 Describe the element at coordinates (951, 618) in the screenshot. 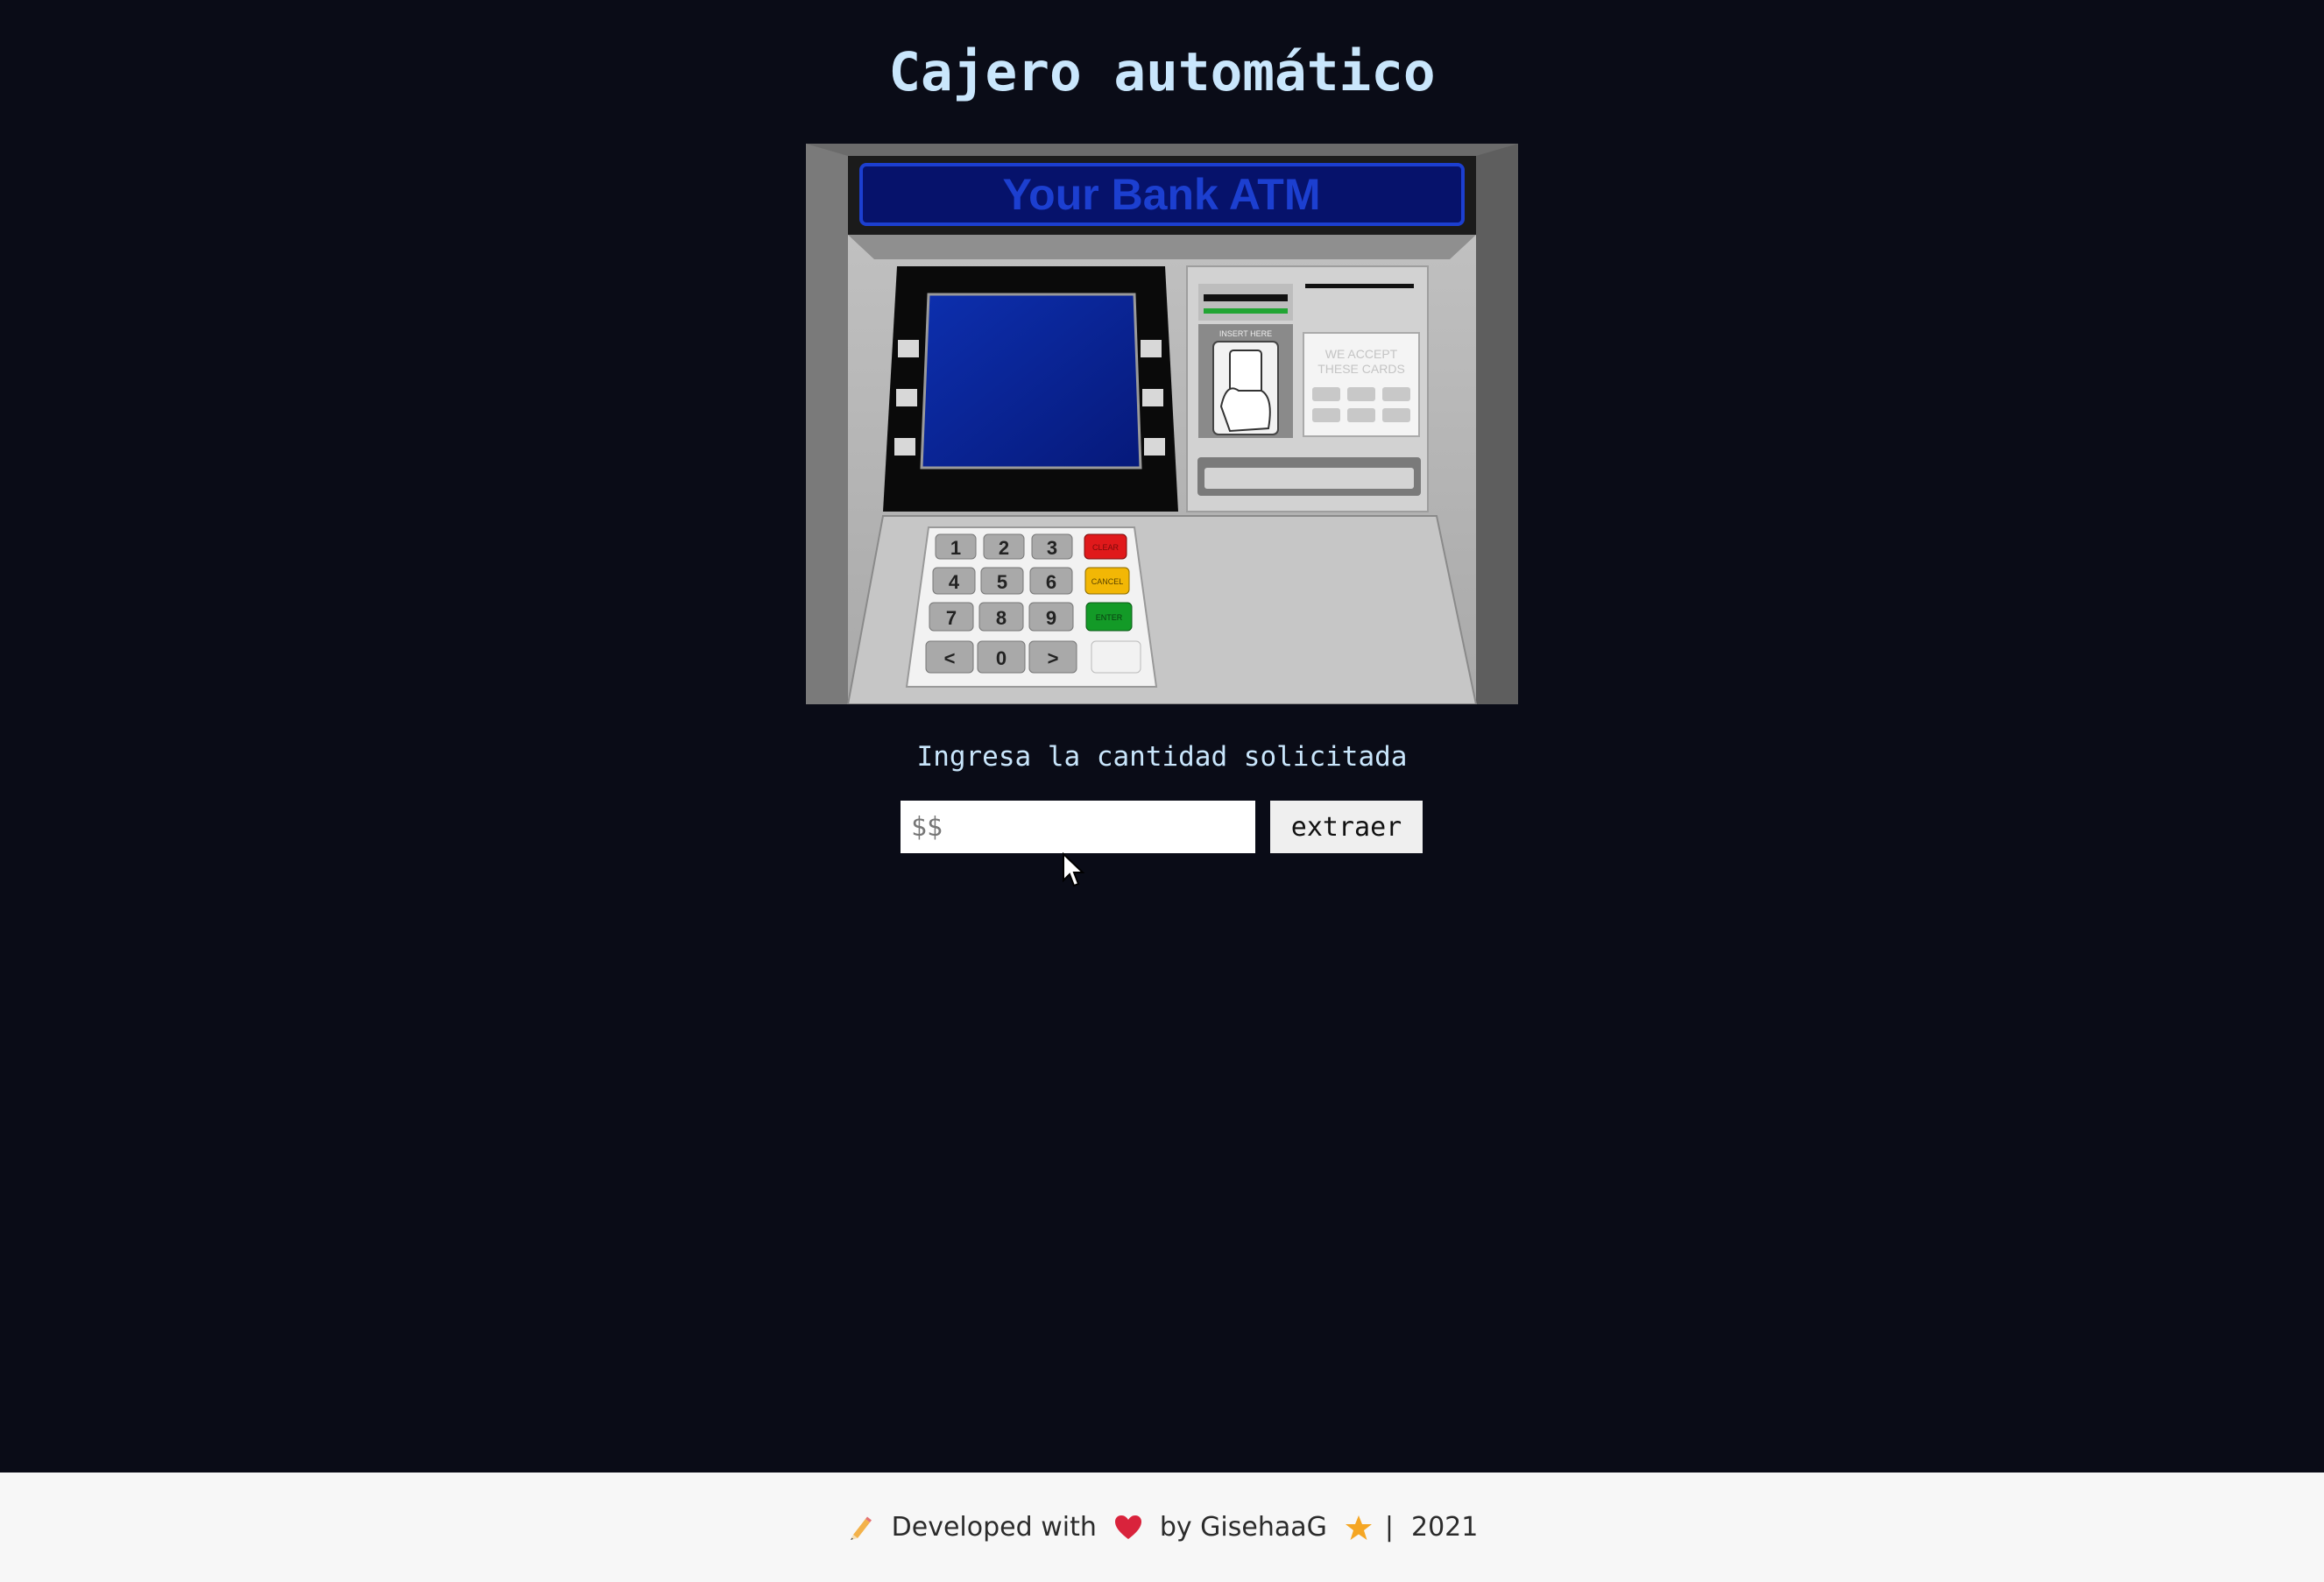

I see `keypad-key-7: 7` at that location.